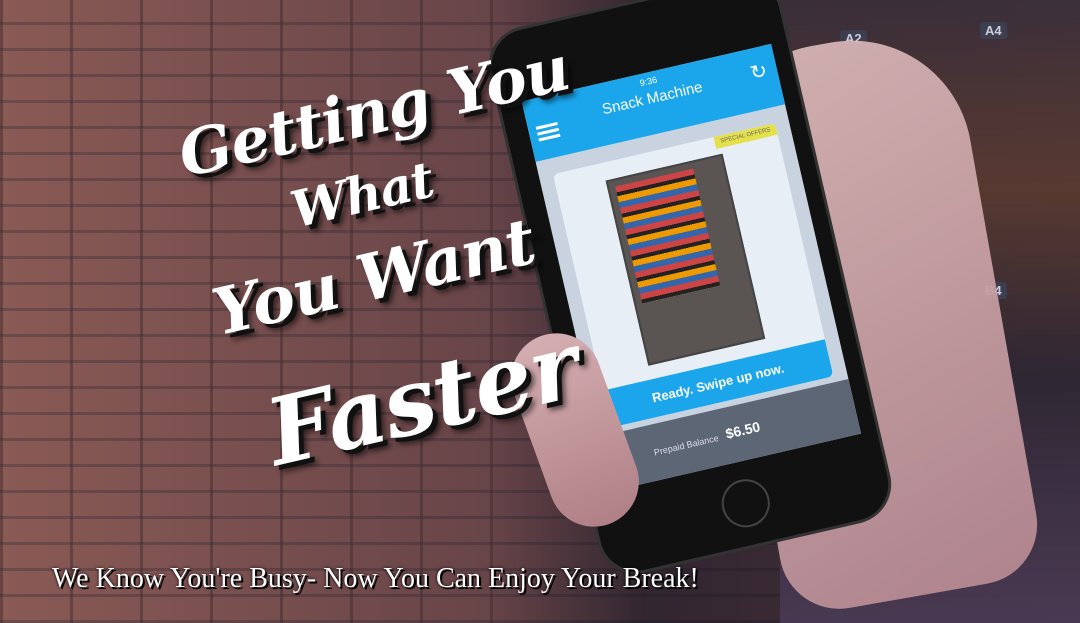 Image resolution: width=1080 pixels, height=623 pixels. Describe the element at coordinates (685, 259) in the screenshot. I see `vending-machine-image` at that location.